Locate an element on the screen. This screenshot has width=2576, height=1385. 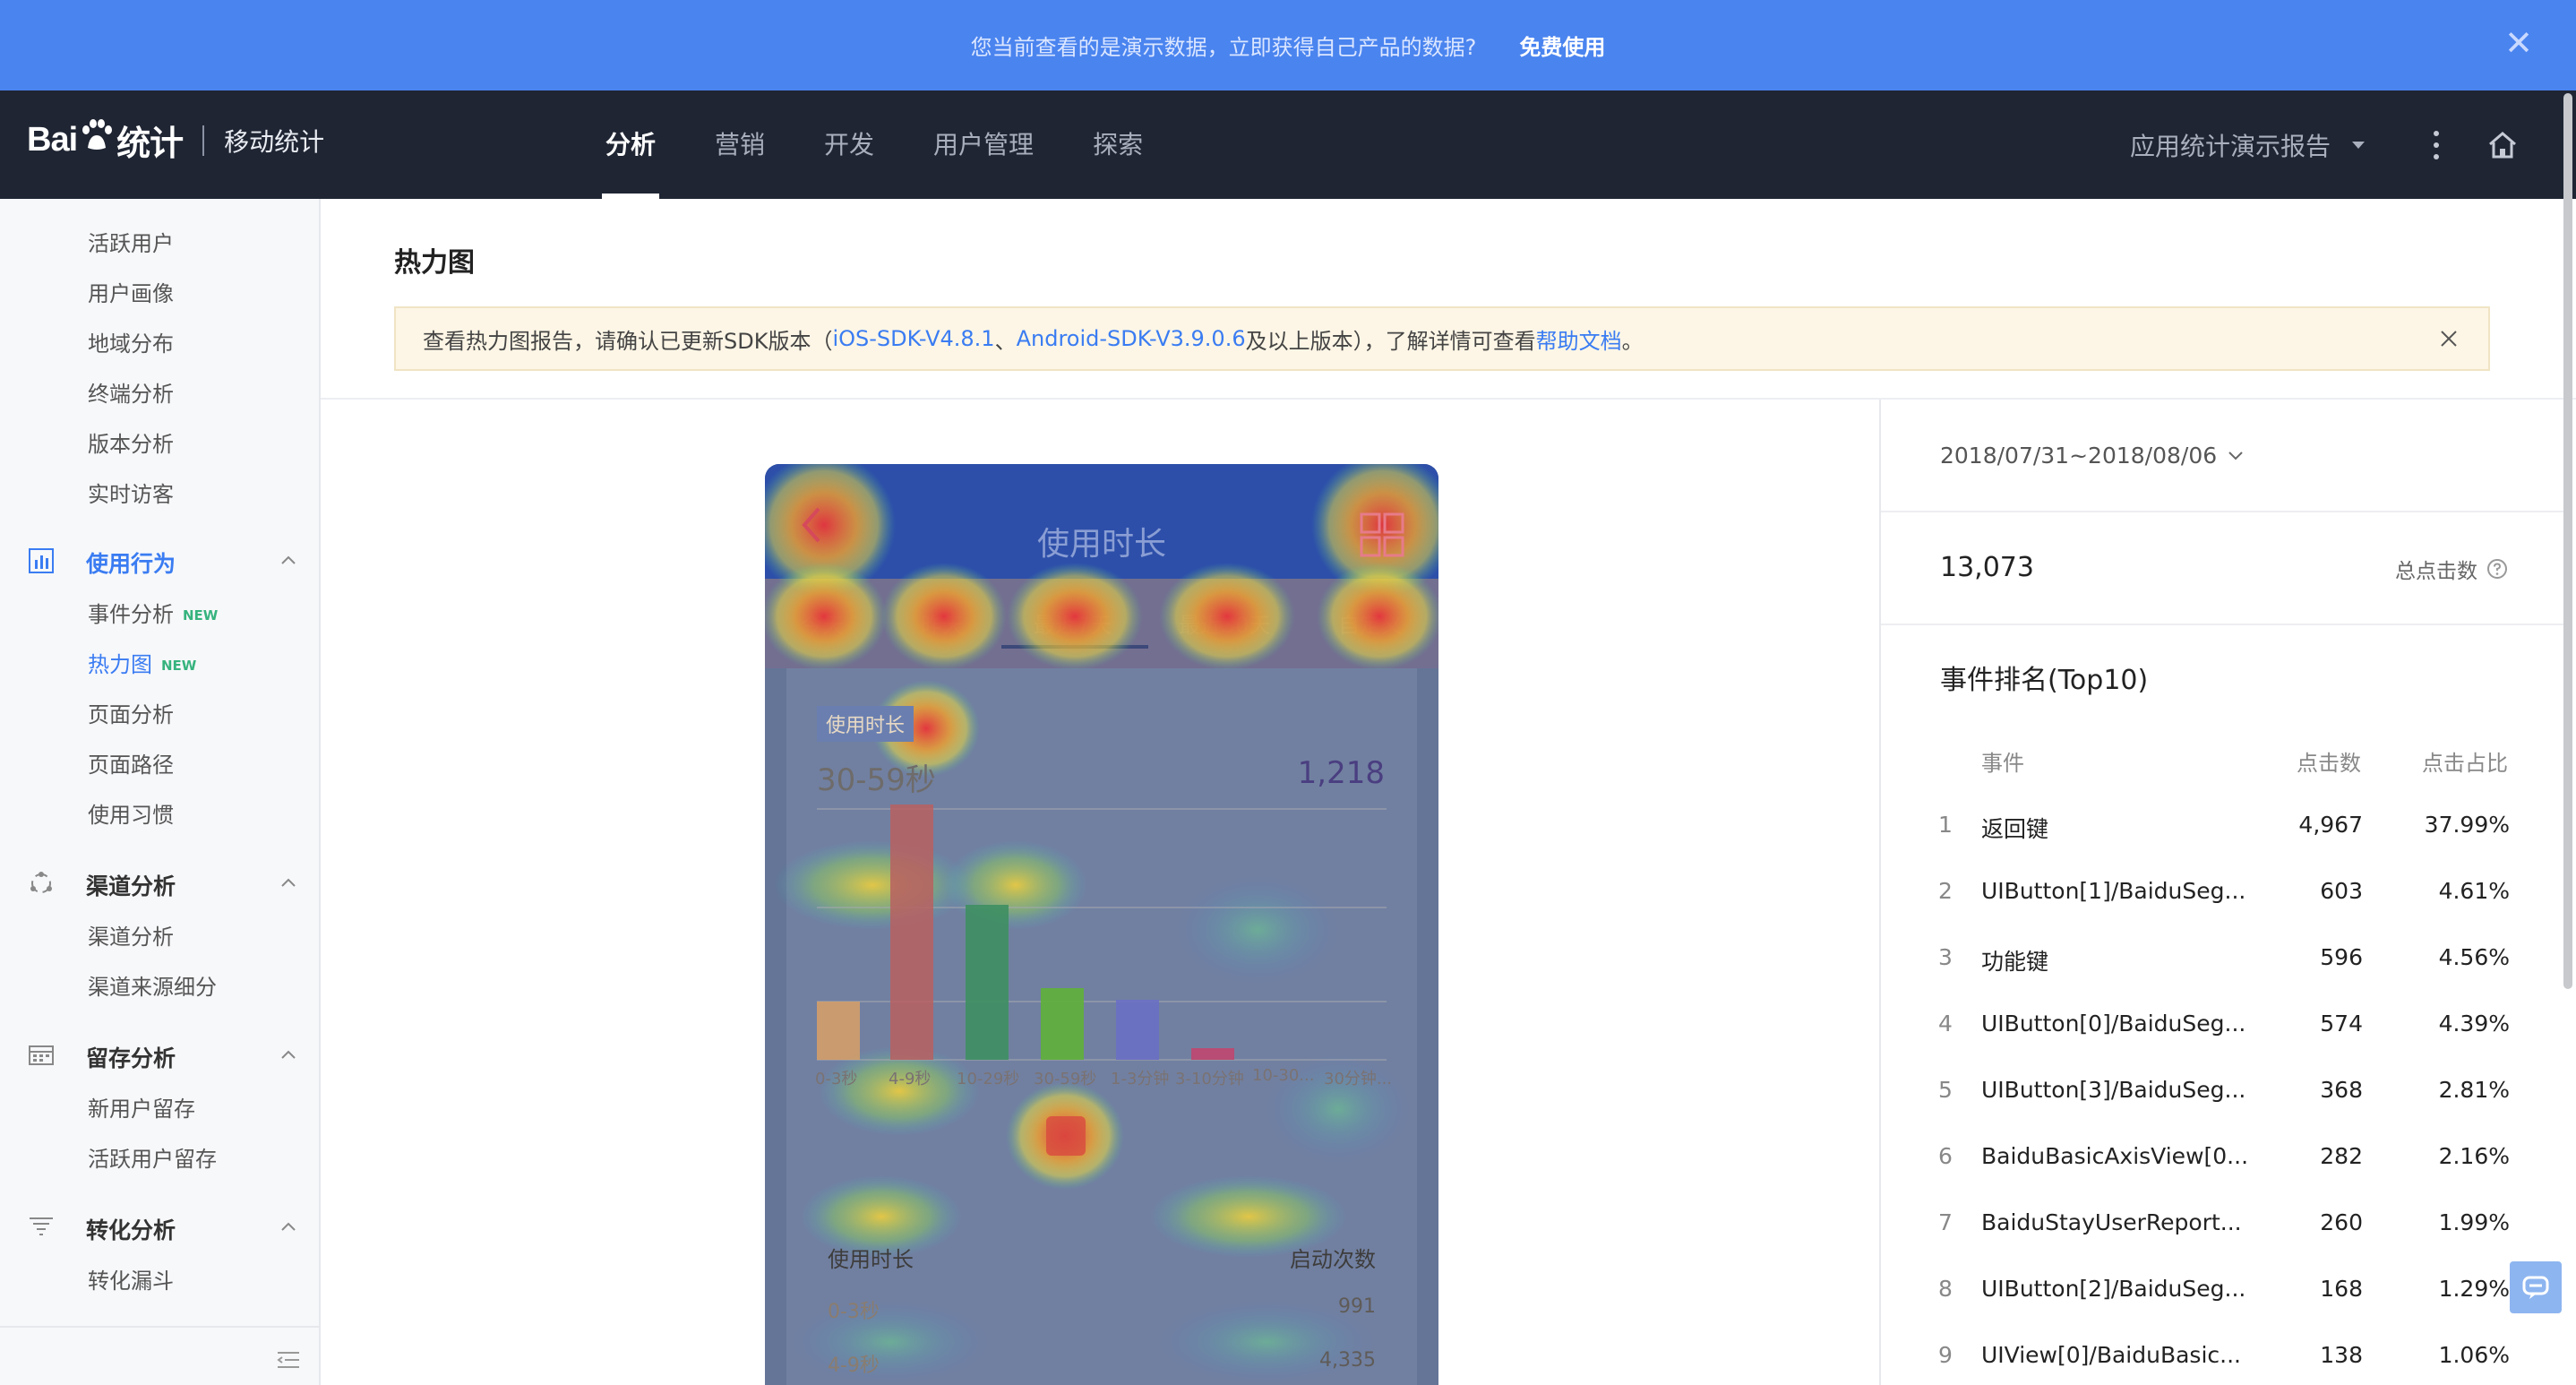
chevron-up-icon is located at coordinates (288, 559).